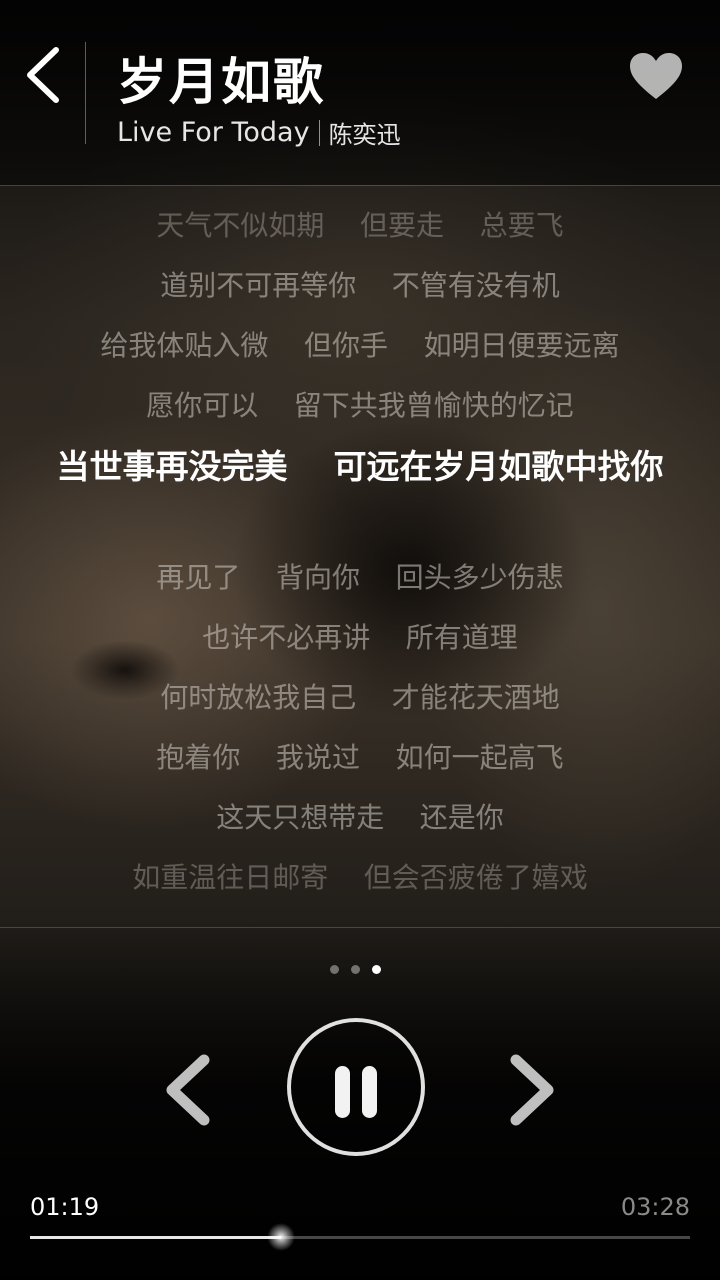 The image size is (720, 1280). Describe the element at coordinates (221, 82) in the screenshot. I see `song-title: 岁月如歌` at that location.